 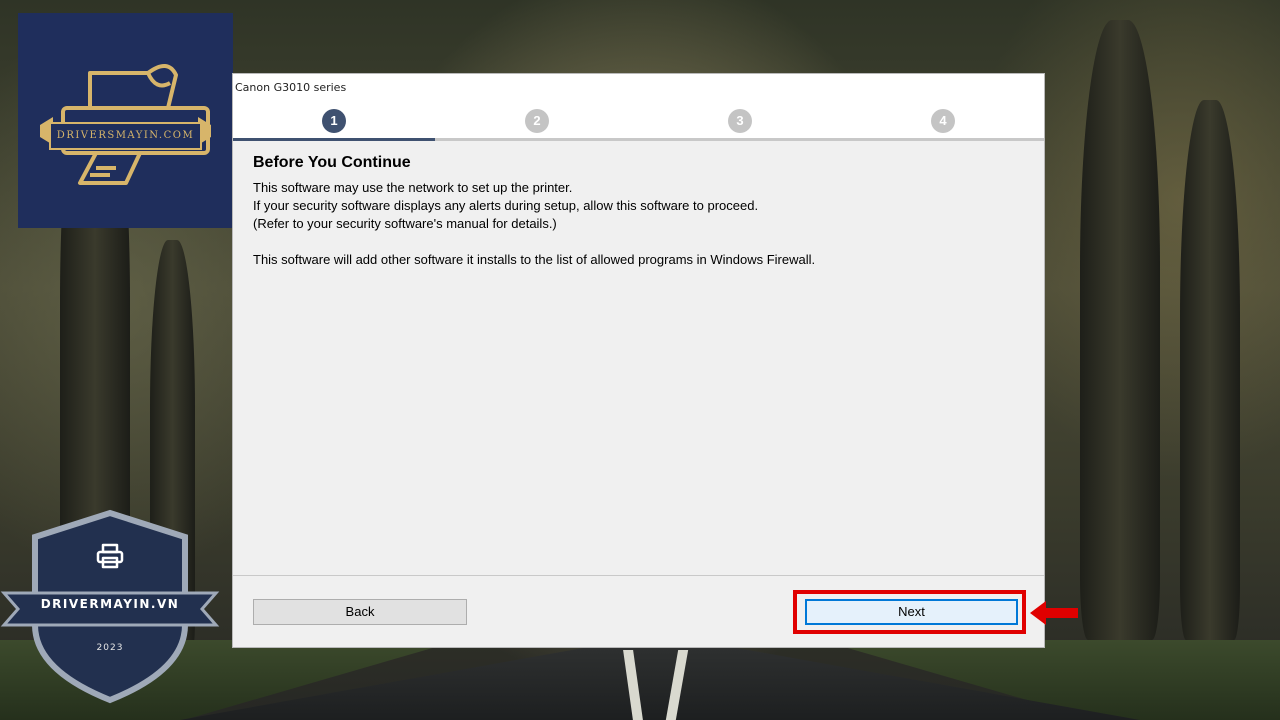 I want to click on window-title: Canon G3010 series, so click(x=638, y=87).